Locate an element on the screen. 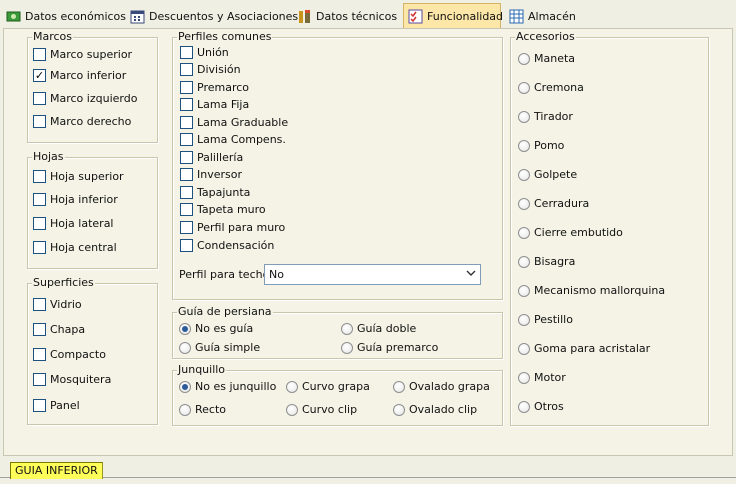 This screenshot has height=484, width=736. tab-descuentos: Descuentos y Asociaciones is located at coordinates (214, 16).